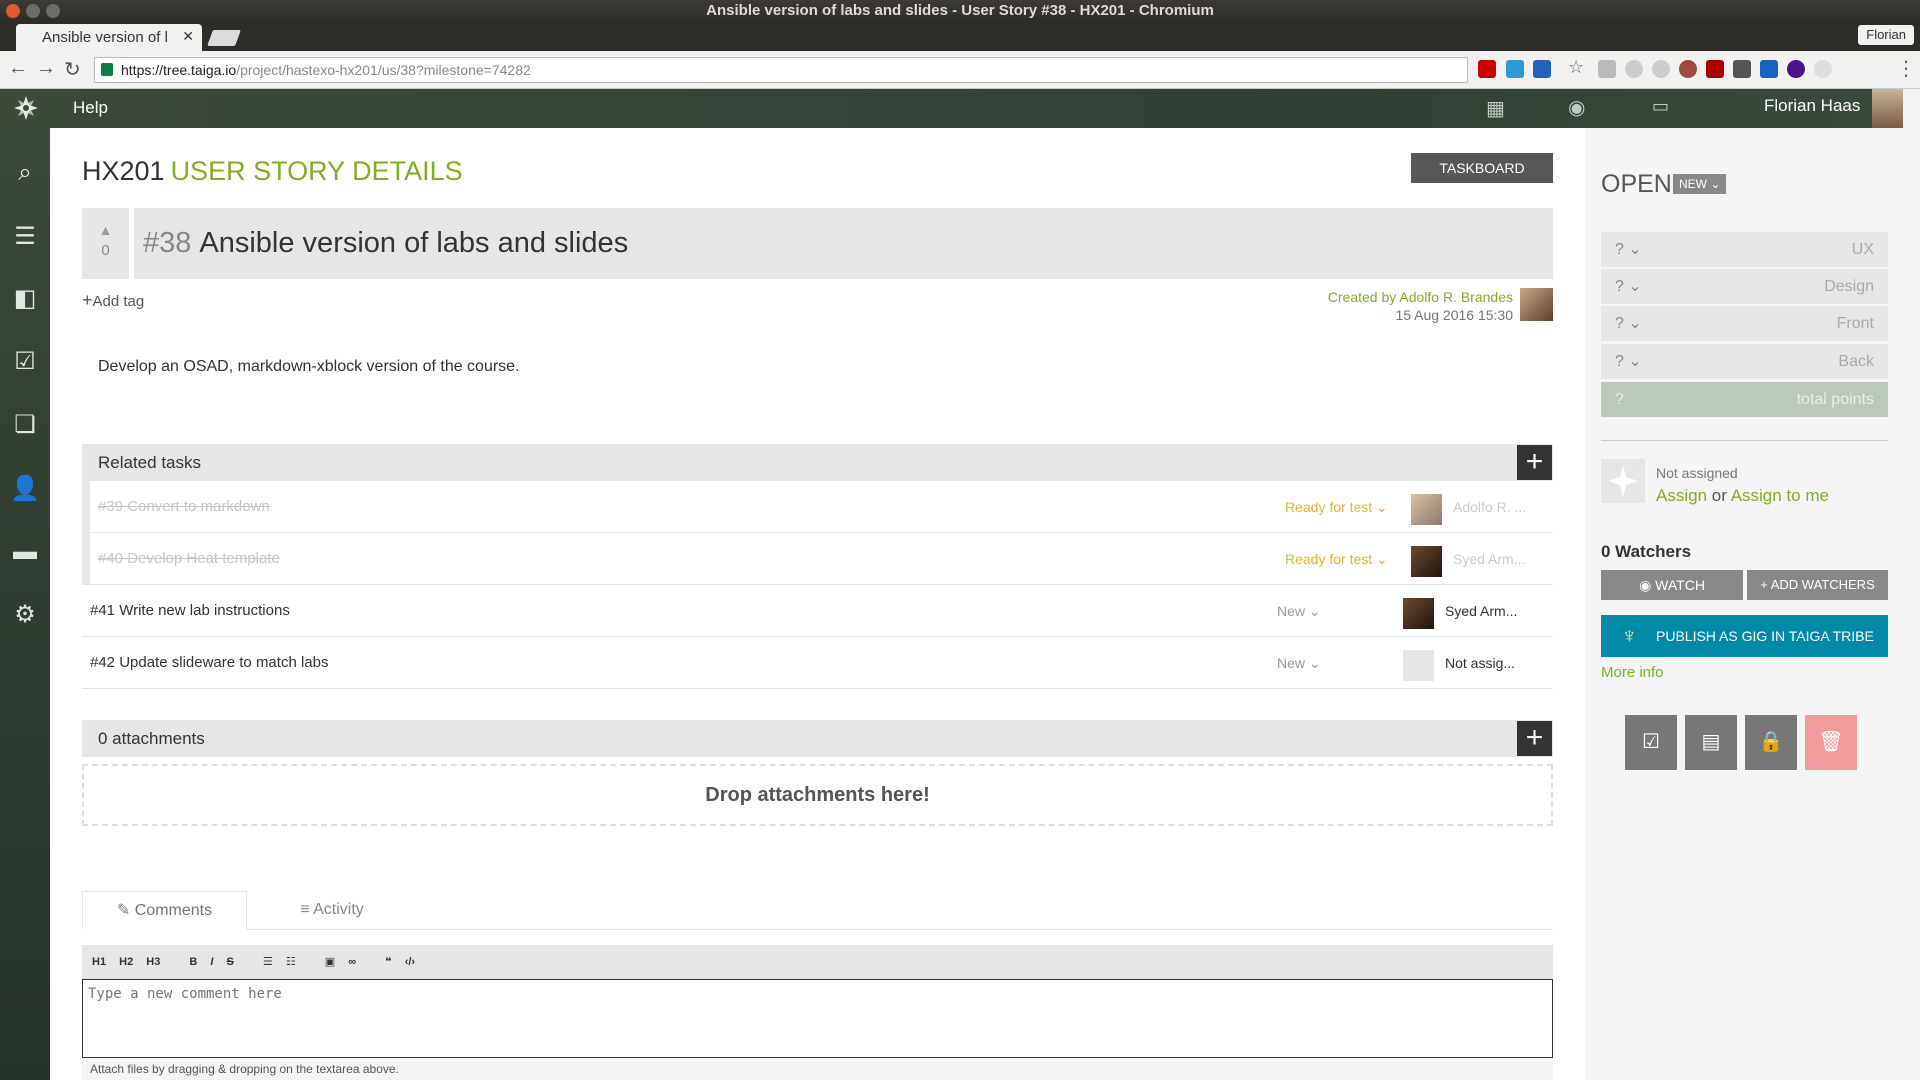 This screenshot has width=1920, height=1080. I want to click on menu-icon: ⋮, so click(1906, 68).